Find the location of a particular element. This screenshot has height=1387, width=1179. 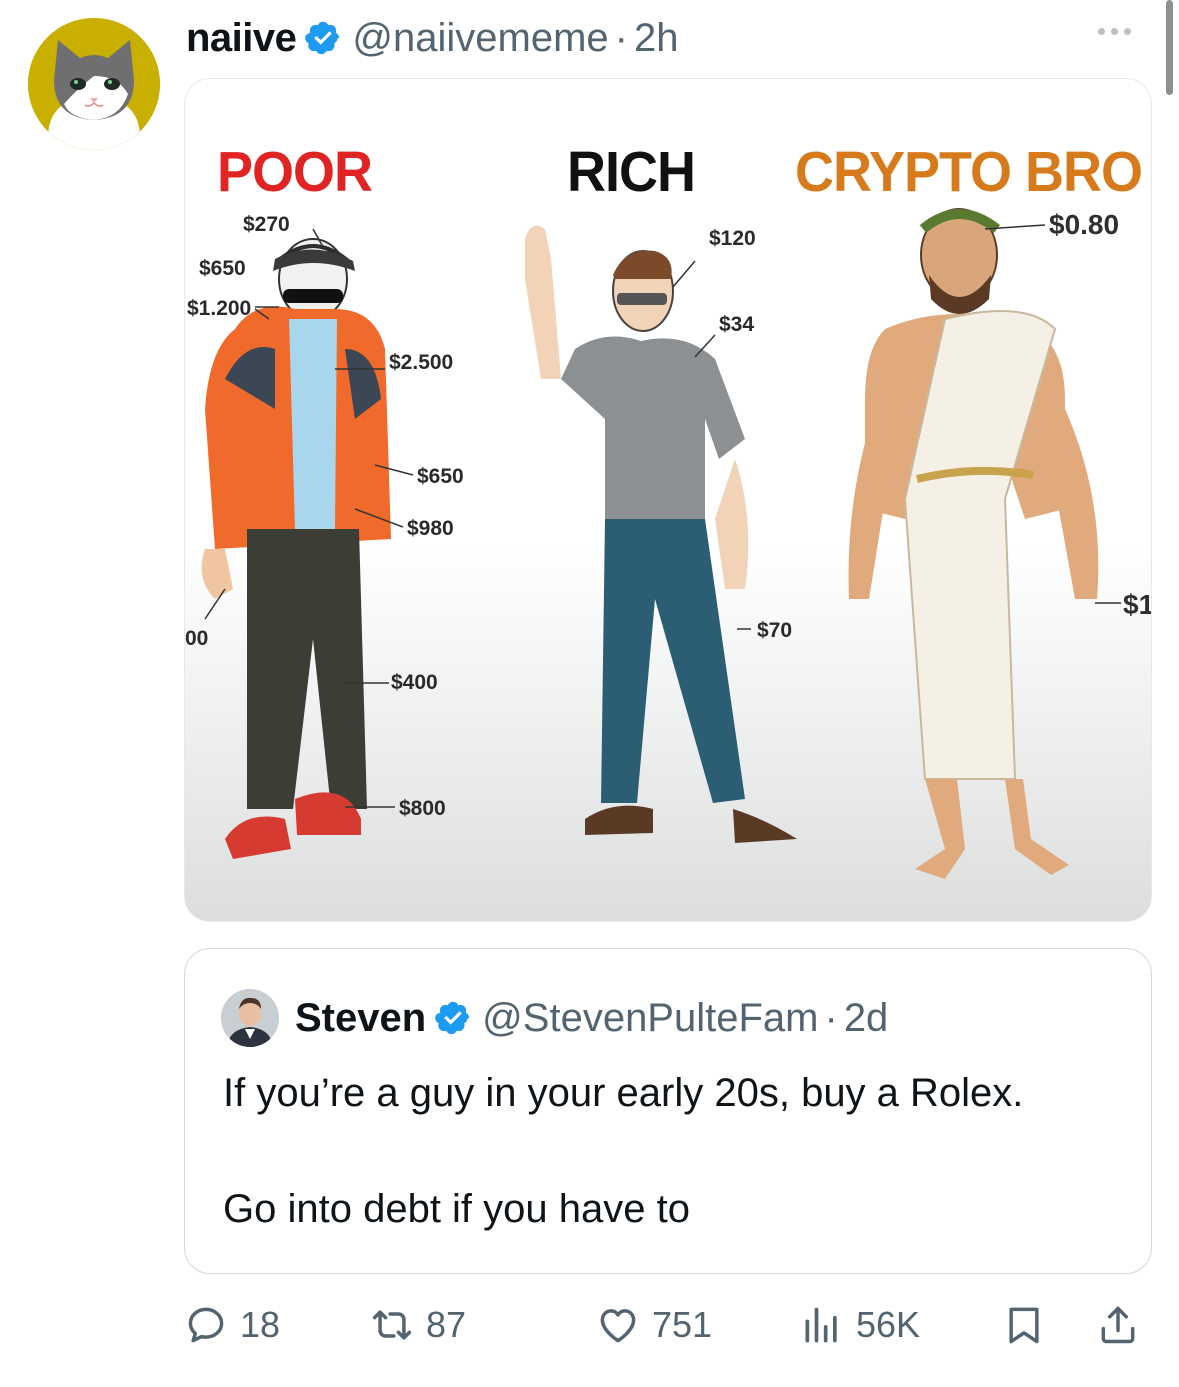

retweet-icon is located at coordinates (392, 1325).